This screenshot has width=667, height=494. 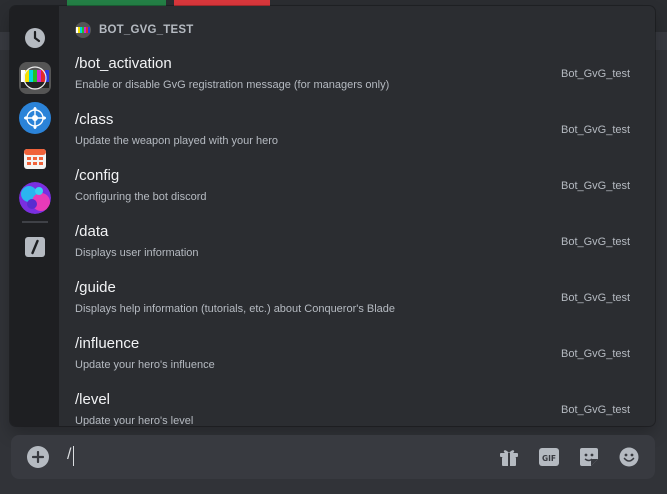 What do you see at coordinates (141, 197) in the screenshot?
I see `command-description: Configuring the bot discord` at bounding box center [141, 197].